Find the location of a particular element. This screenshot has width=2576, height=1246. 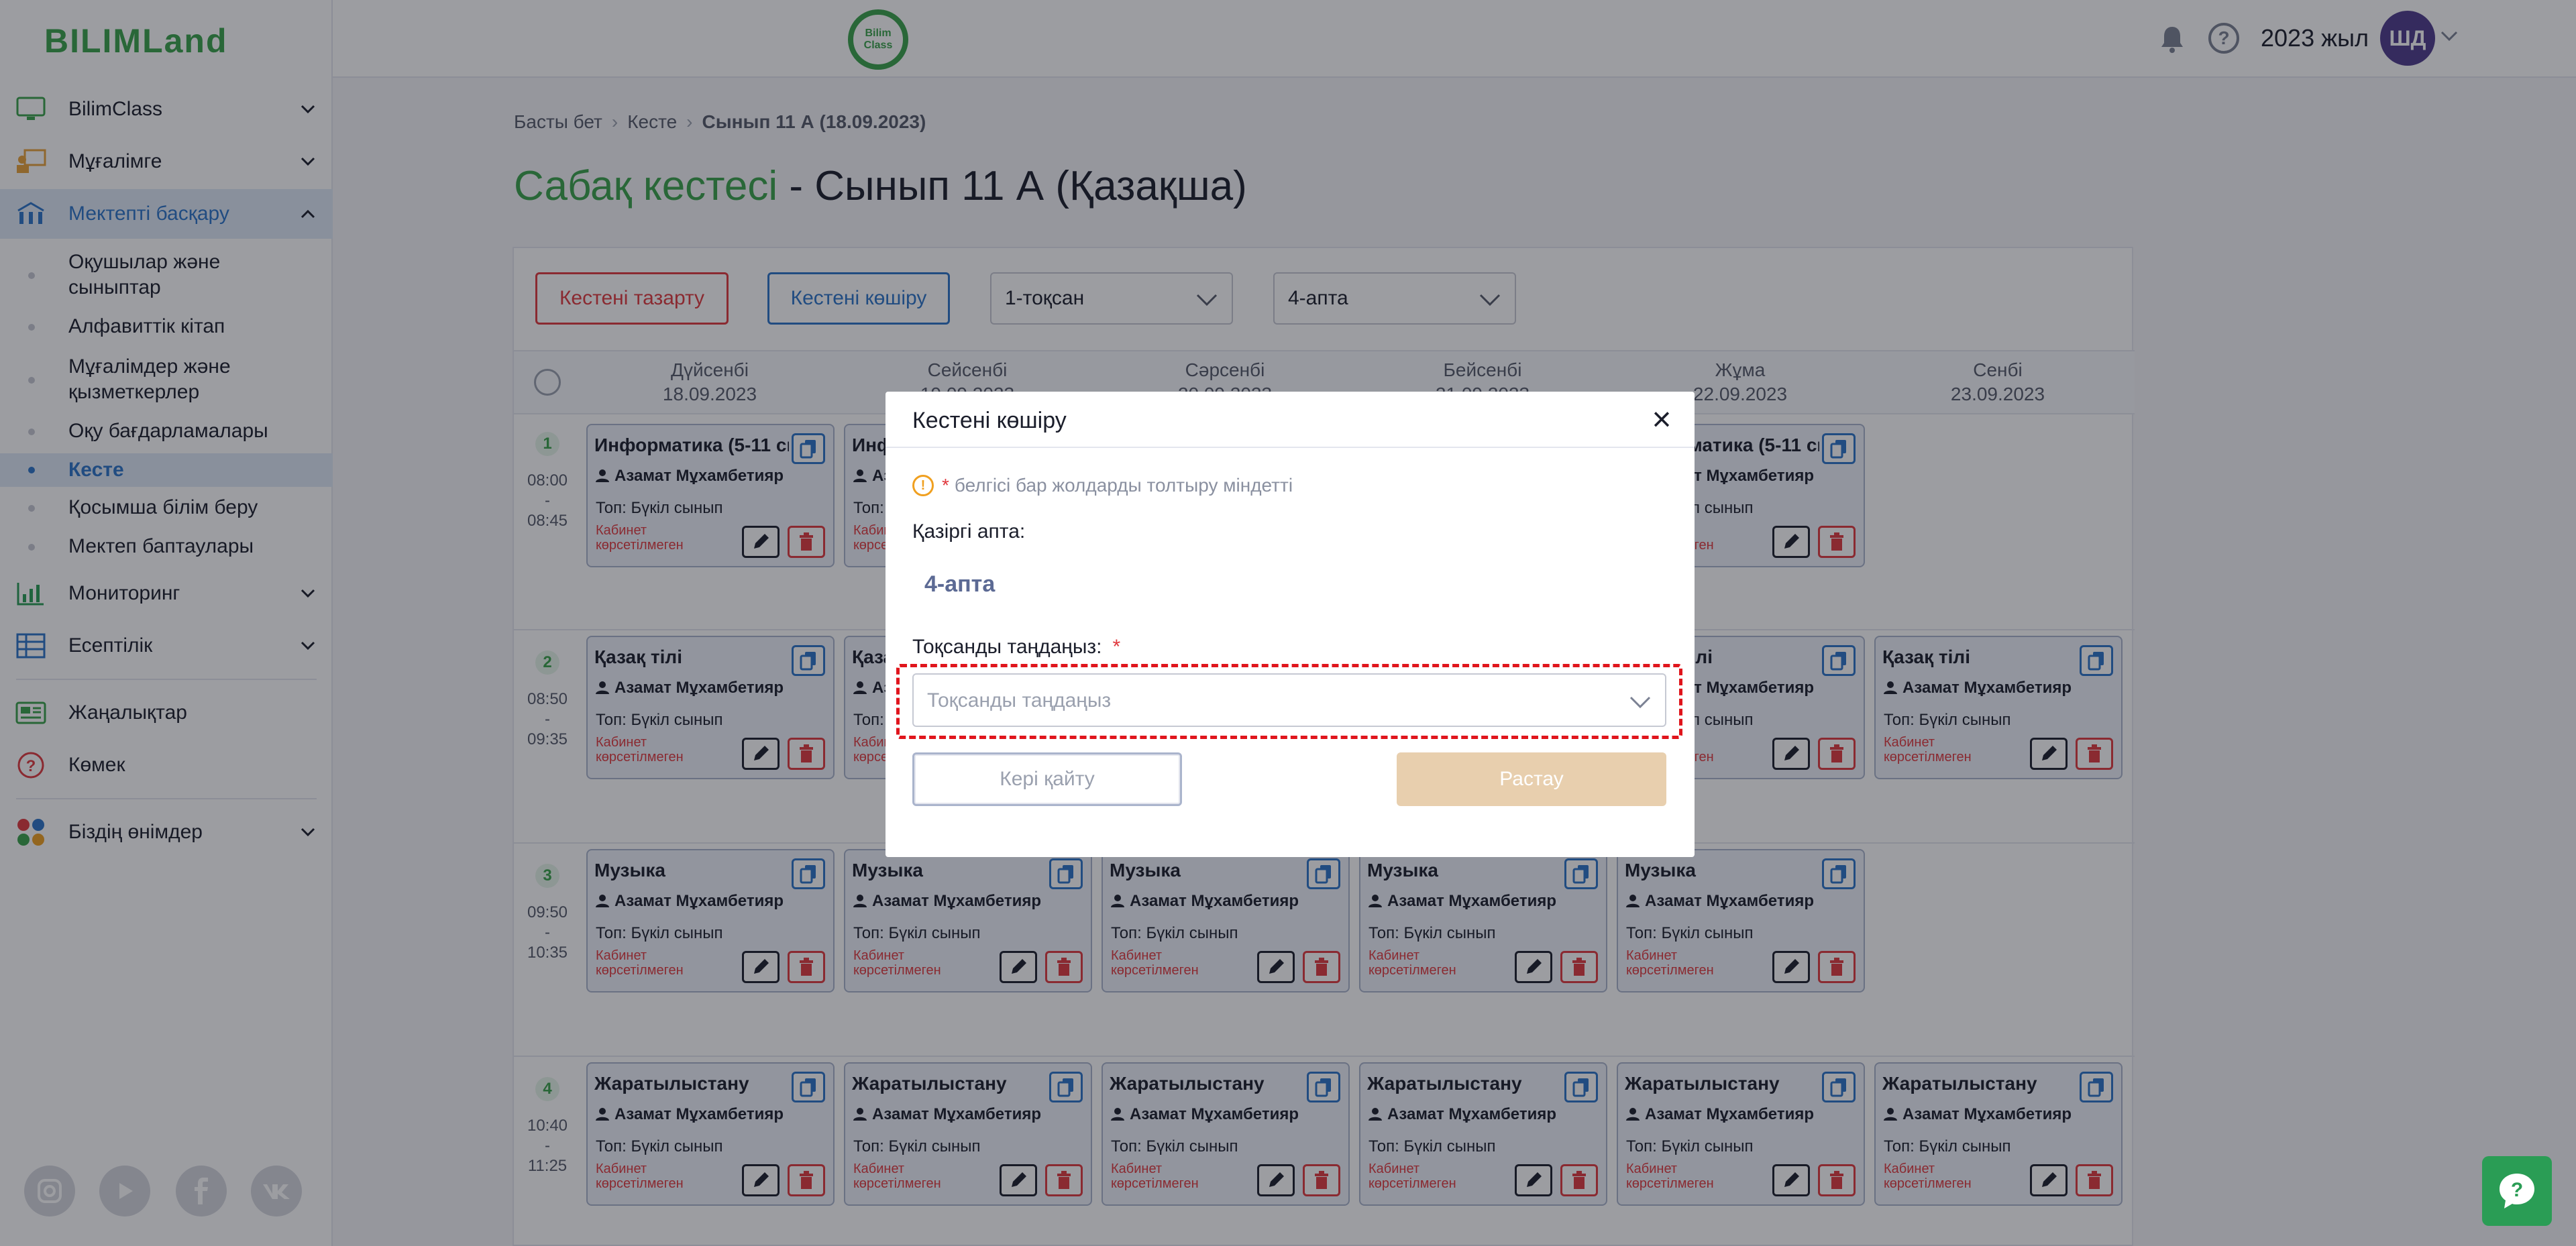

current-week-value: 4-апта is located at coordinates (960, 584).